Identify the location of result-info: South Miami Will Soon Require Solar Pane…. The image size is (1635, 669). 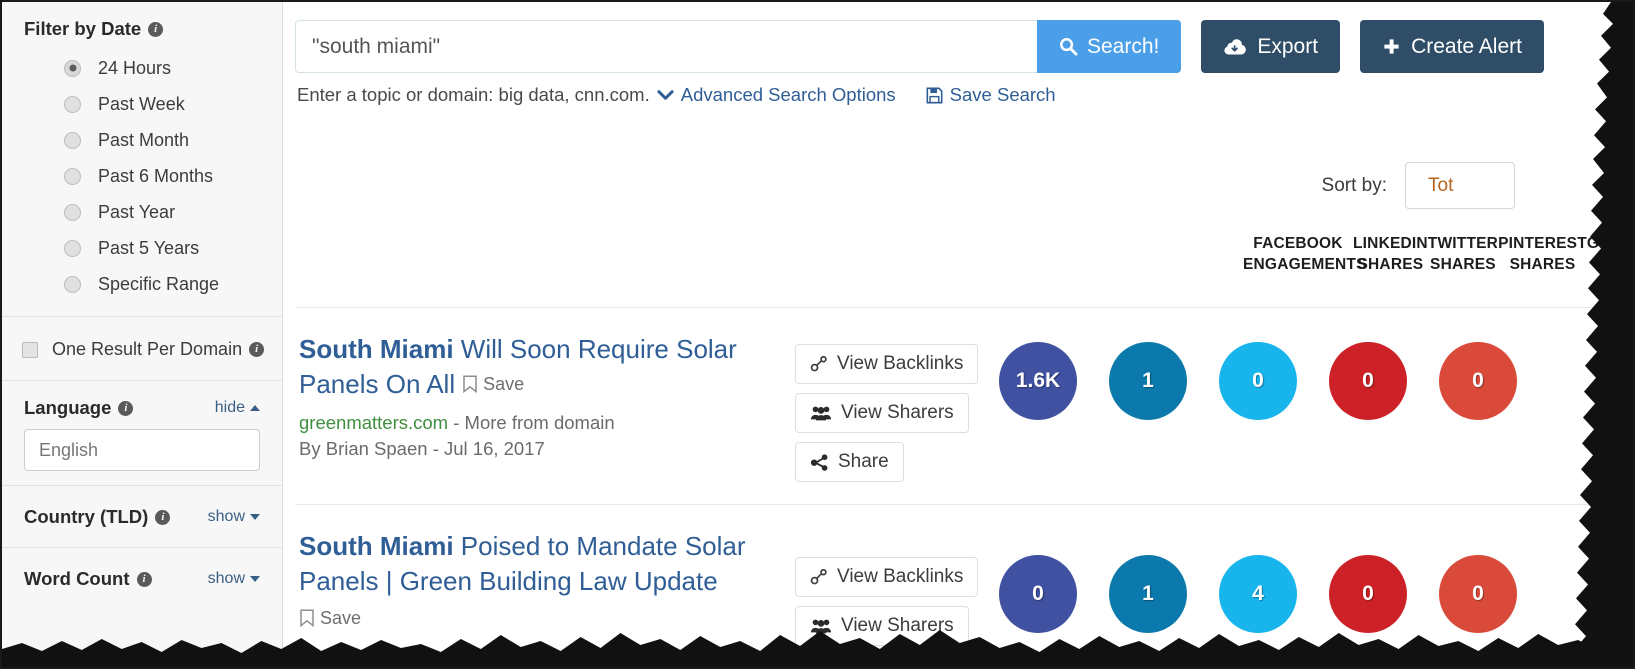
(545, 396).